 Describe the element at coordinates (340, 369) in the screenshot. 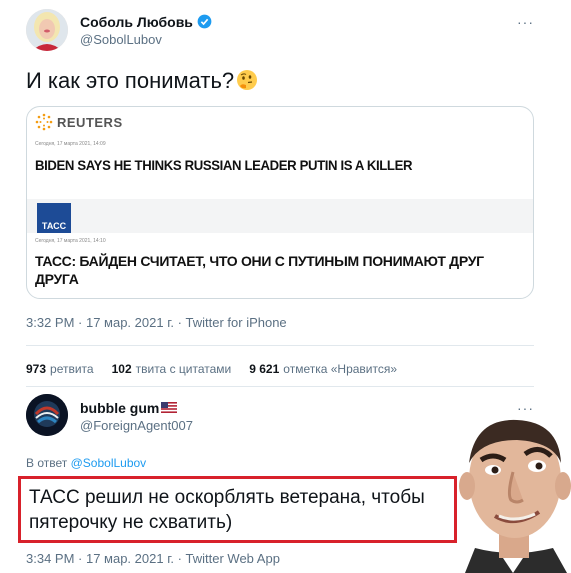

I see `like-count-label: отметка «Нравится»` at that location.